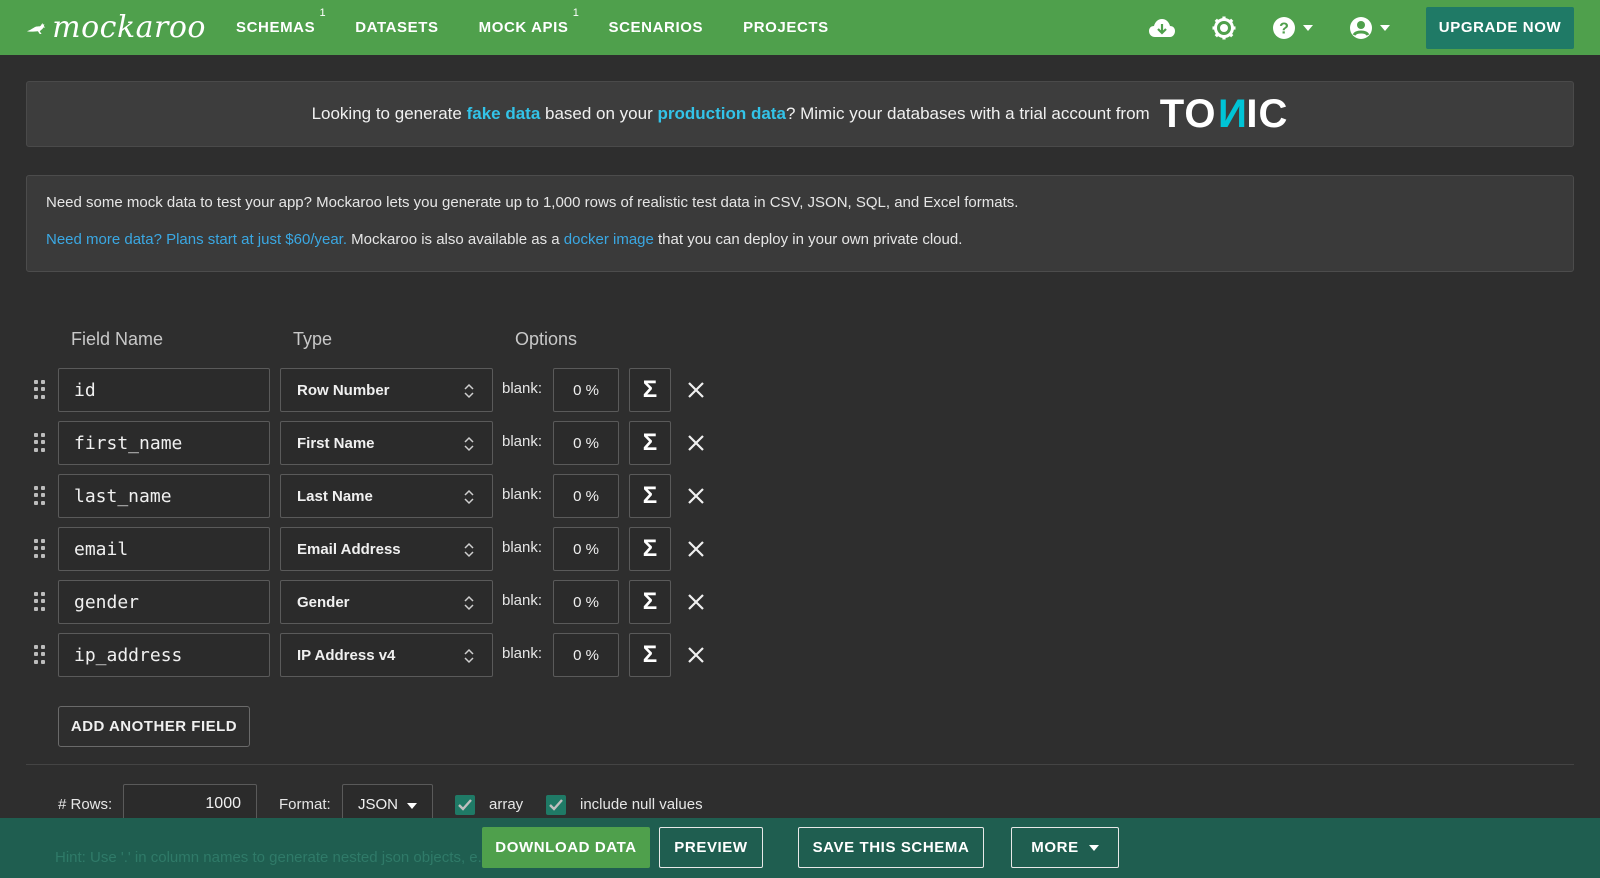 This screenshot has height=878, width=1600. What do you see at coordinates (891, 847) in the screenshot?
I see `save-schema-button: SAVE THIS SCHEMA` at bounding box center [891, 847].